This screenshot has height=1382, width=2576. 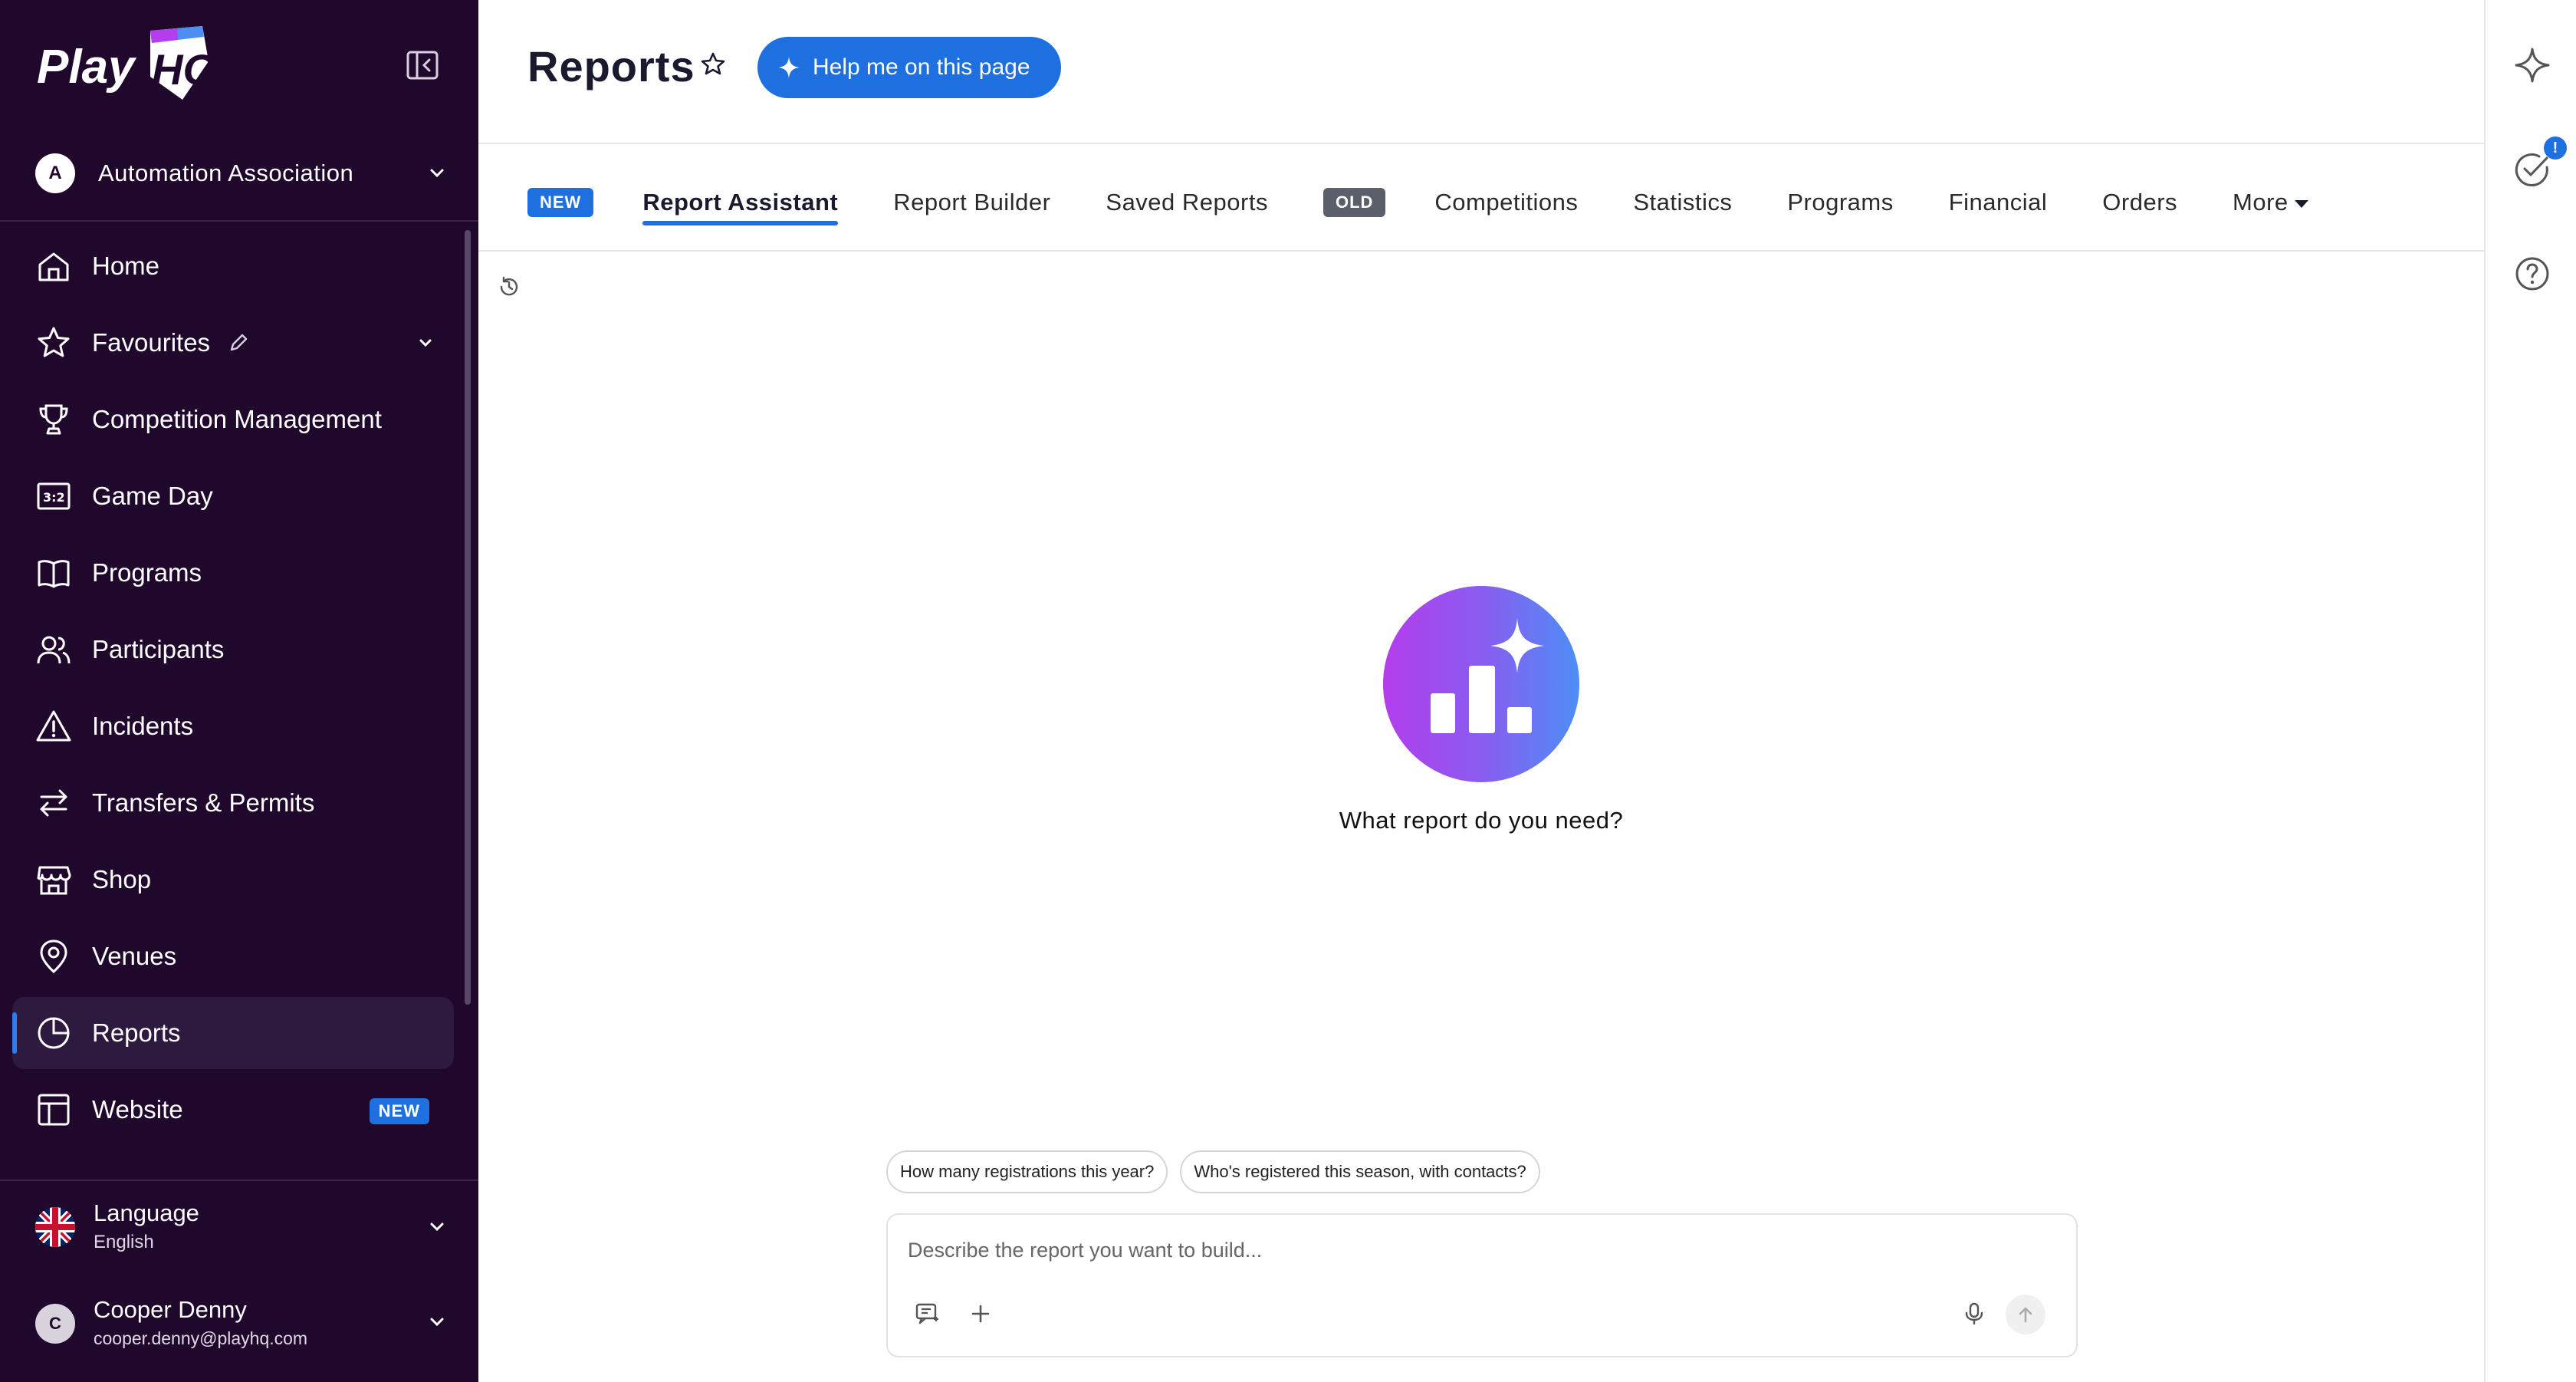 What do you see at coordinates (146, 1212) in the screenshot?
I see `language-label: Language` at bounding box center [146, 1212].